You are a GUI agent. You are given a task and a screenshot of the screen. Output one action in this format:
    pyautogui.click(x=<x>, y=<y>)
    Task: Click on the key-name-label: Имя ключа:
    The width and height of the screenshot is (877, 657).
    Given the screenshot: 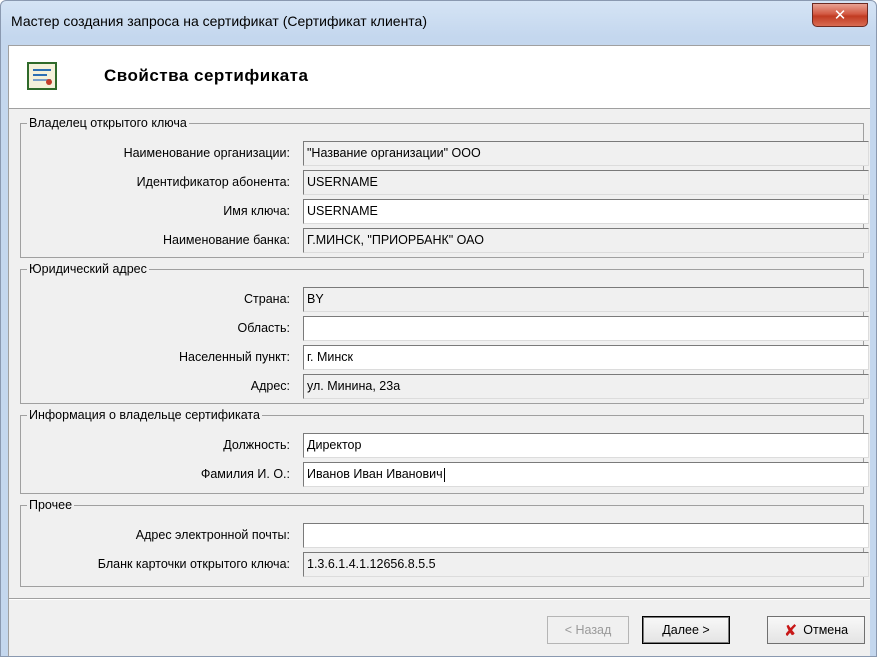 What is the action you would take?
    pyautogui.click(x=256, y=211)
    